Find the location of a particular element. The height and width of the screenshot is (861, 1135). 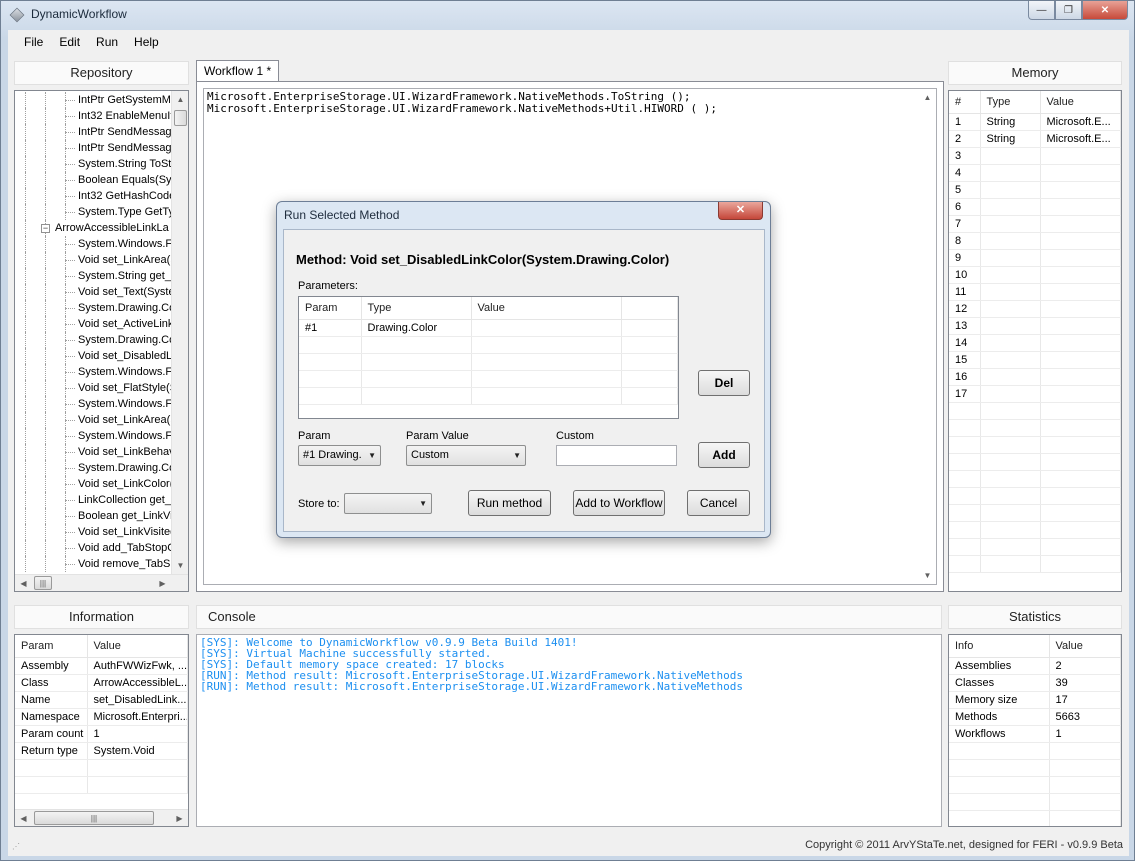

column-header: # is located at coordinates (965, 102).